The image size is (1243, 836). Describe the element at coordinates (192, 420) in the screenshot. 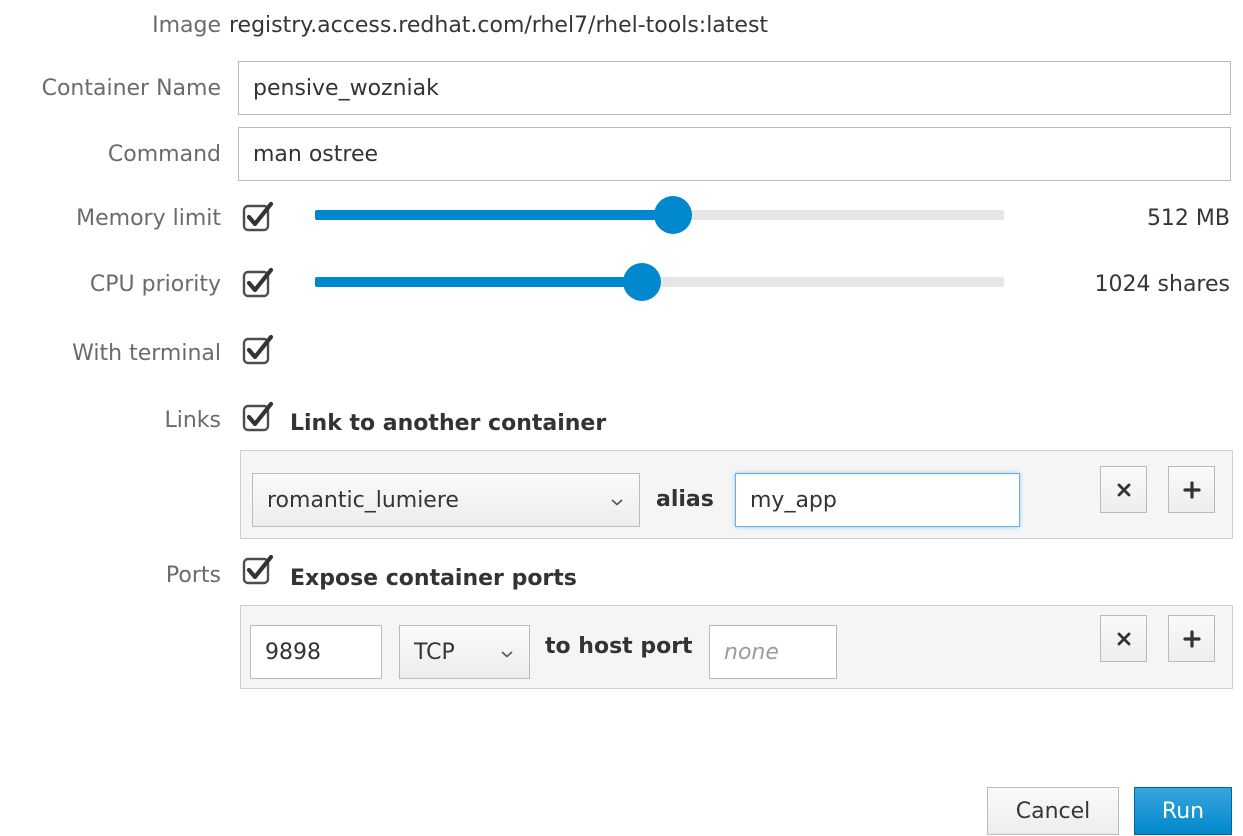

I see `links-label: Links` at that location.